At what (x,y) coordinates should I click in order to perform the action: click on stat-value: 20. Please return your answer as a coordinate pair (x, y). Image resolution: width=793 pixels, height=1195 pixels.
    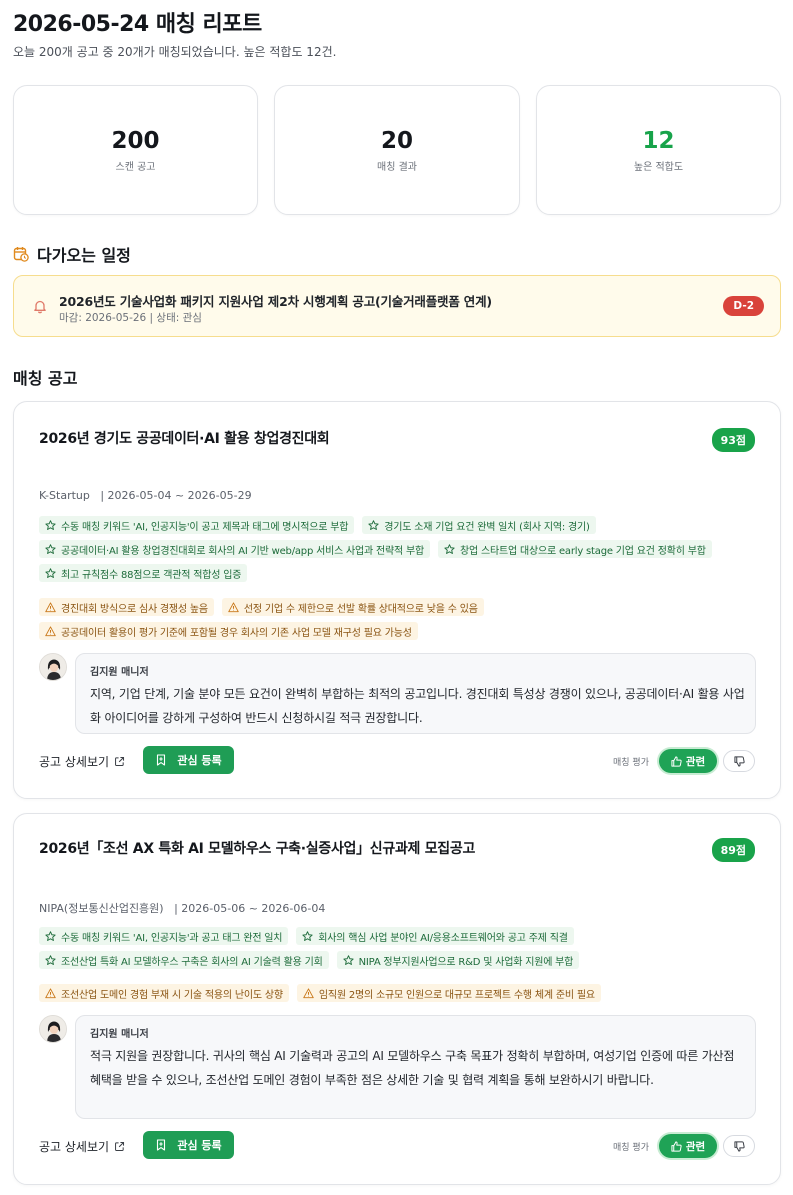
    Looking at the image, I should click on (396, 140).